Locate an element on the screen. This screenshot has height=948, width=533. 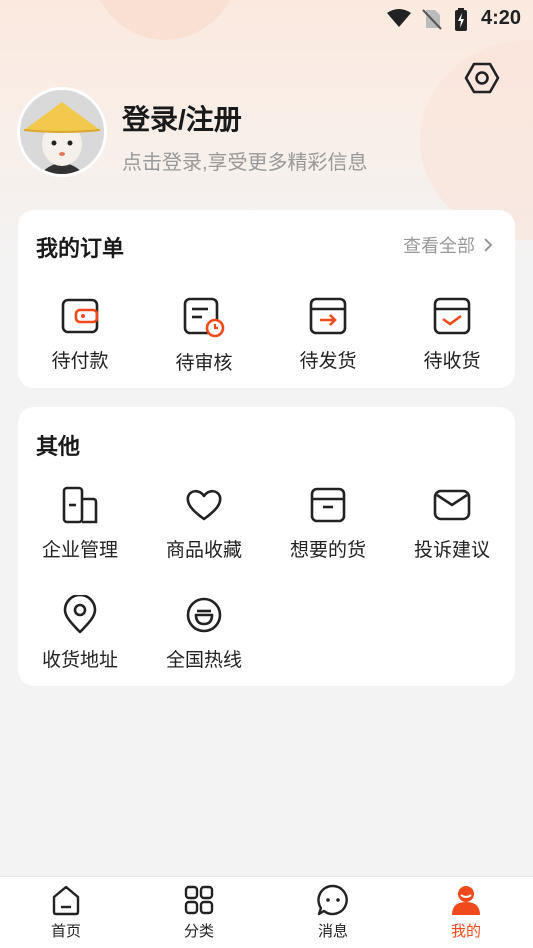
box-check-icon is located at coordinates (452, 316).